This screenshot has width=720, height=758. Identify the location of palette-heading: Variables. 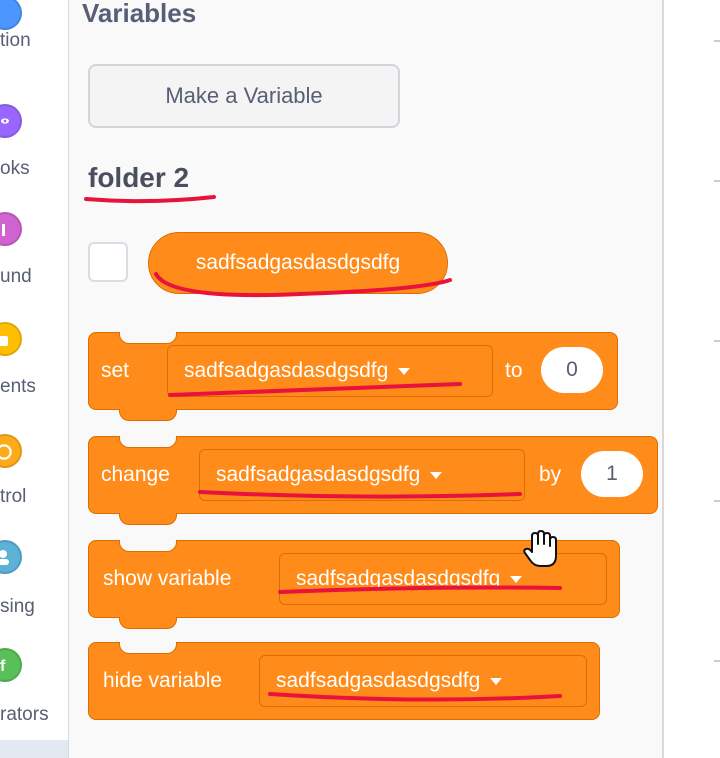
(139, 14).